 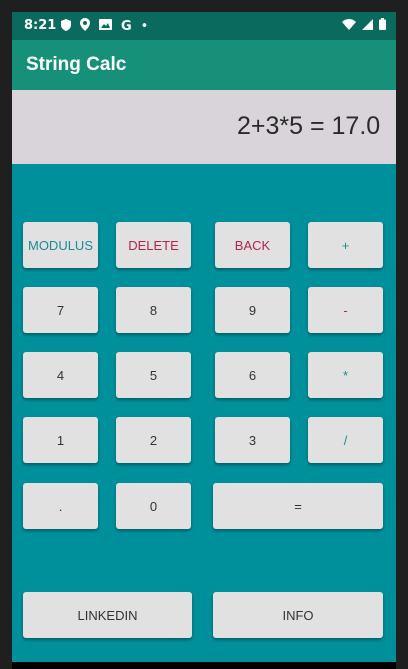 I want to click on signal-icon, so click(x=367, y=26).